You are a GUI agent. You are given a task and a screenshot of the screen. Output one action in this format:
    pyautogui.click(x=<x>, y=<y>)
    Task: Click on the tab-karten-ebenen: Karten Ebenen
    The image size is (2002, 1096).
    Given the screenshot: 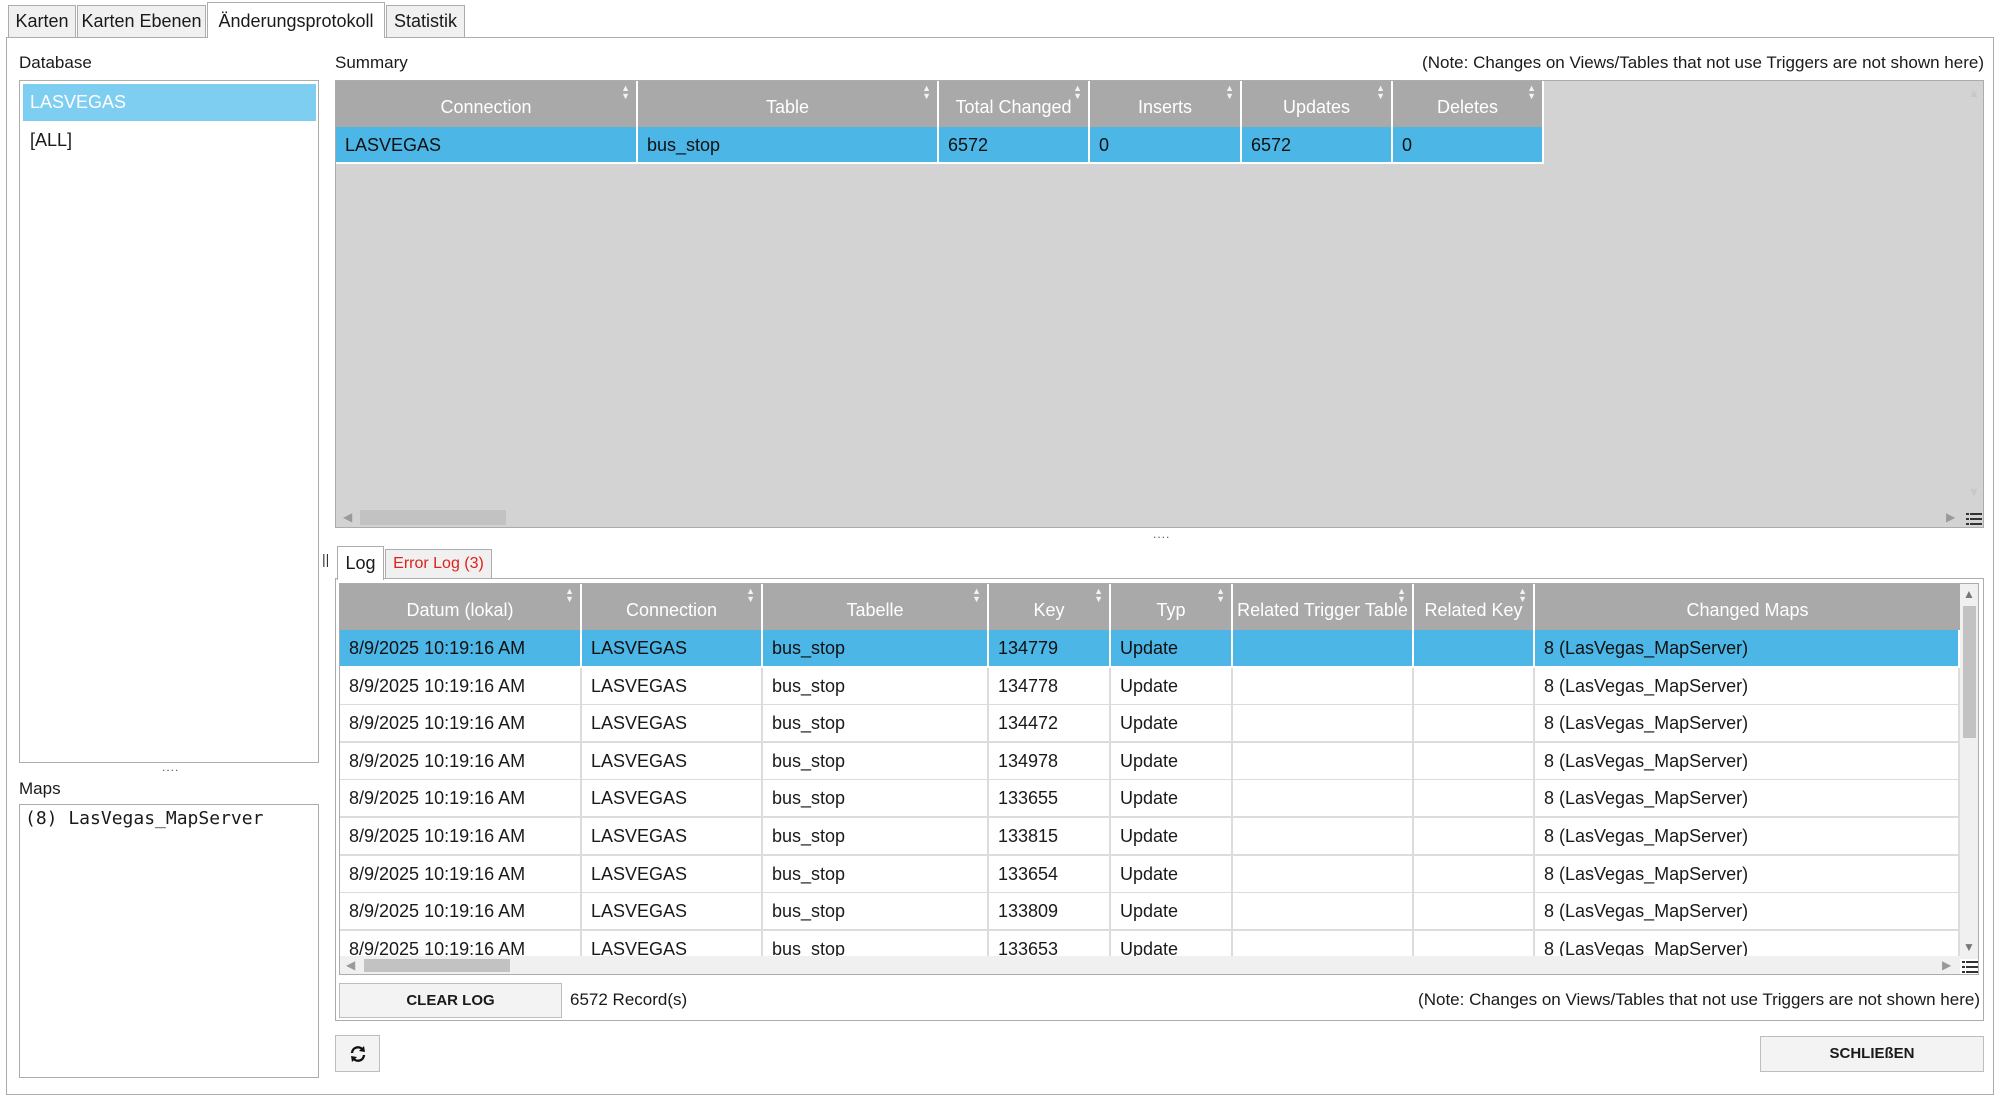 What is the action you would take?
    pyautogui.click(x=141, y=21)
    